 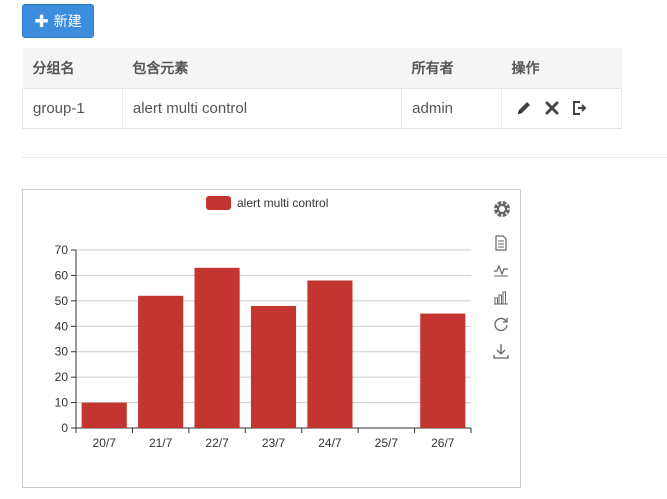 I want to click on table-row: group-1 alert multi control admin, so click(x=322, y=108).